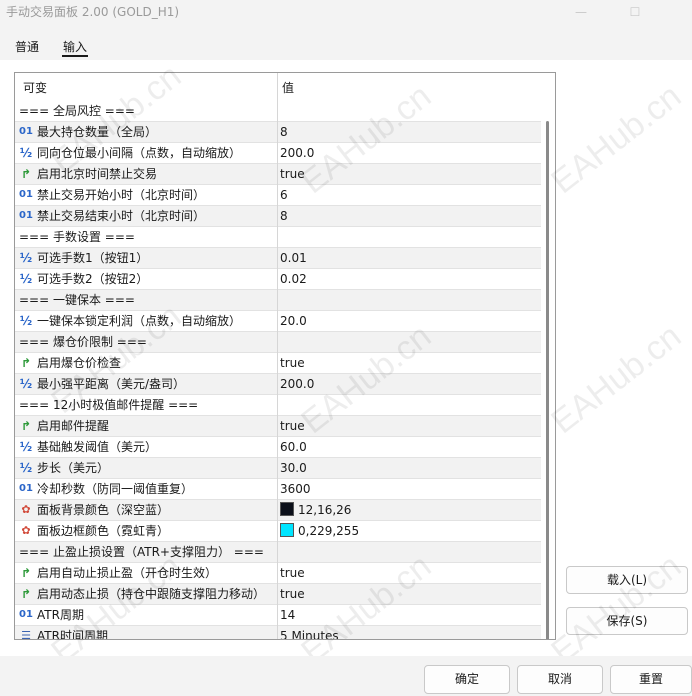 Image resolution: width=692 pixels, height=696 pixels. Describe the element at coordinates (284, 195) in the screenshot. I see `row-value-cell: 6` at that location.